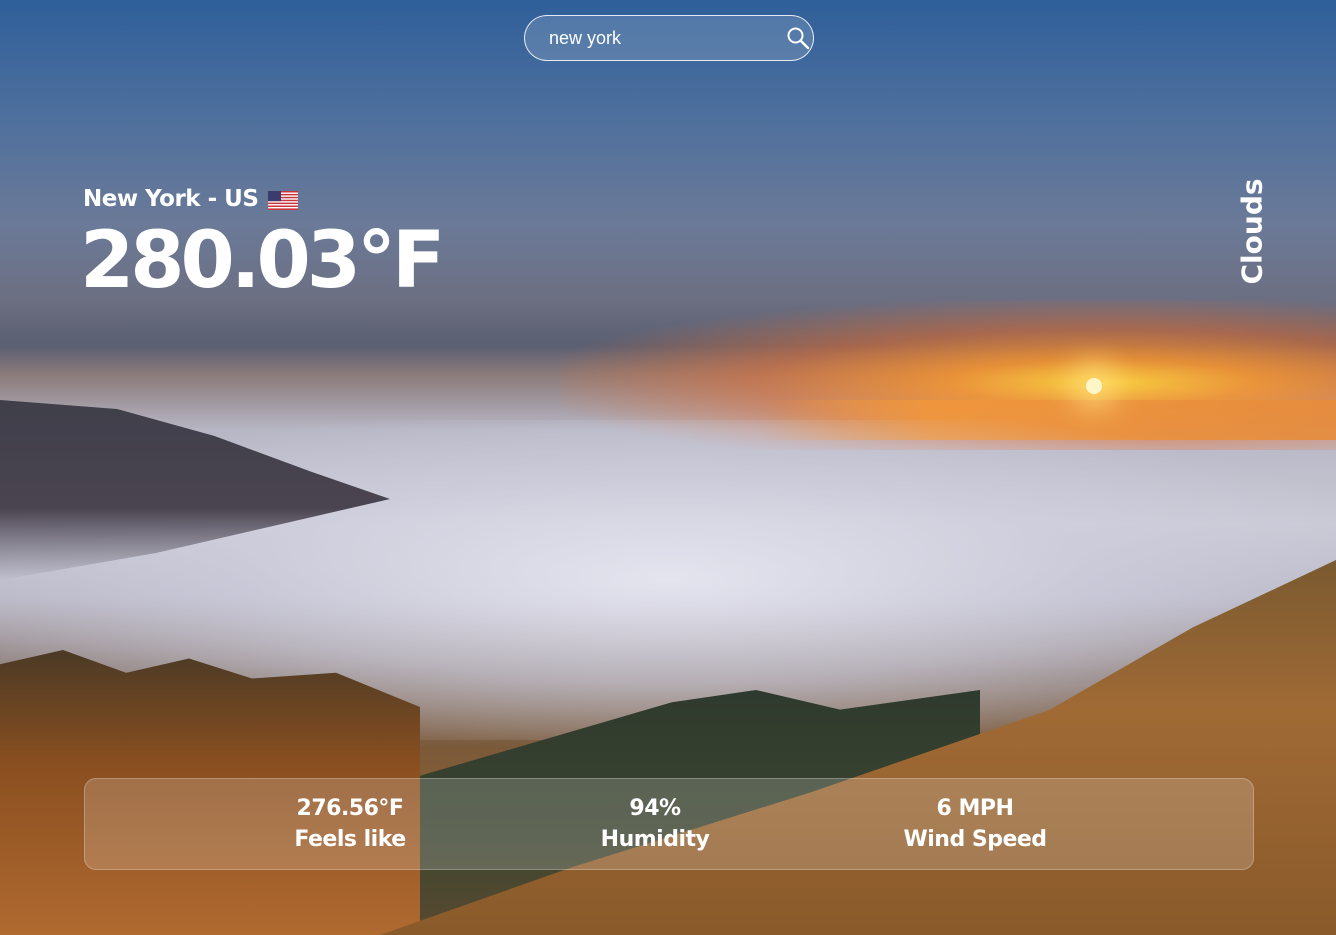 This screenshot has height=935, width=1336. Describe the element at coordinates (798, 38) in the screenshot. I see `search-icon` at that location.